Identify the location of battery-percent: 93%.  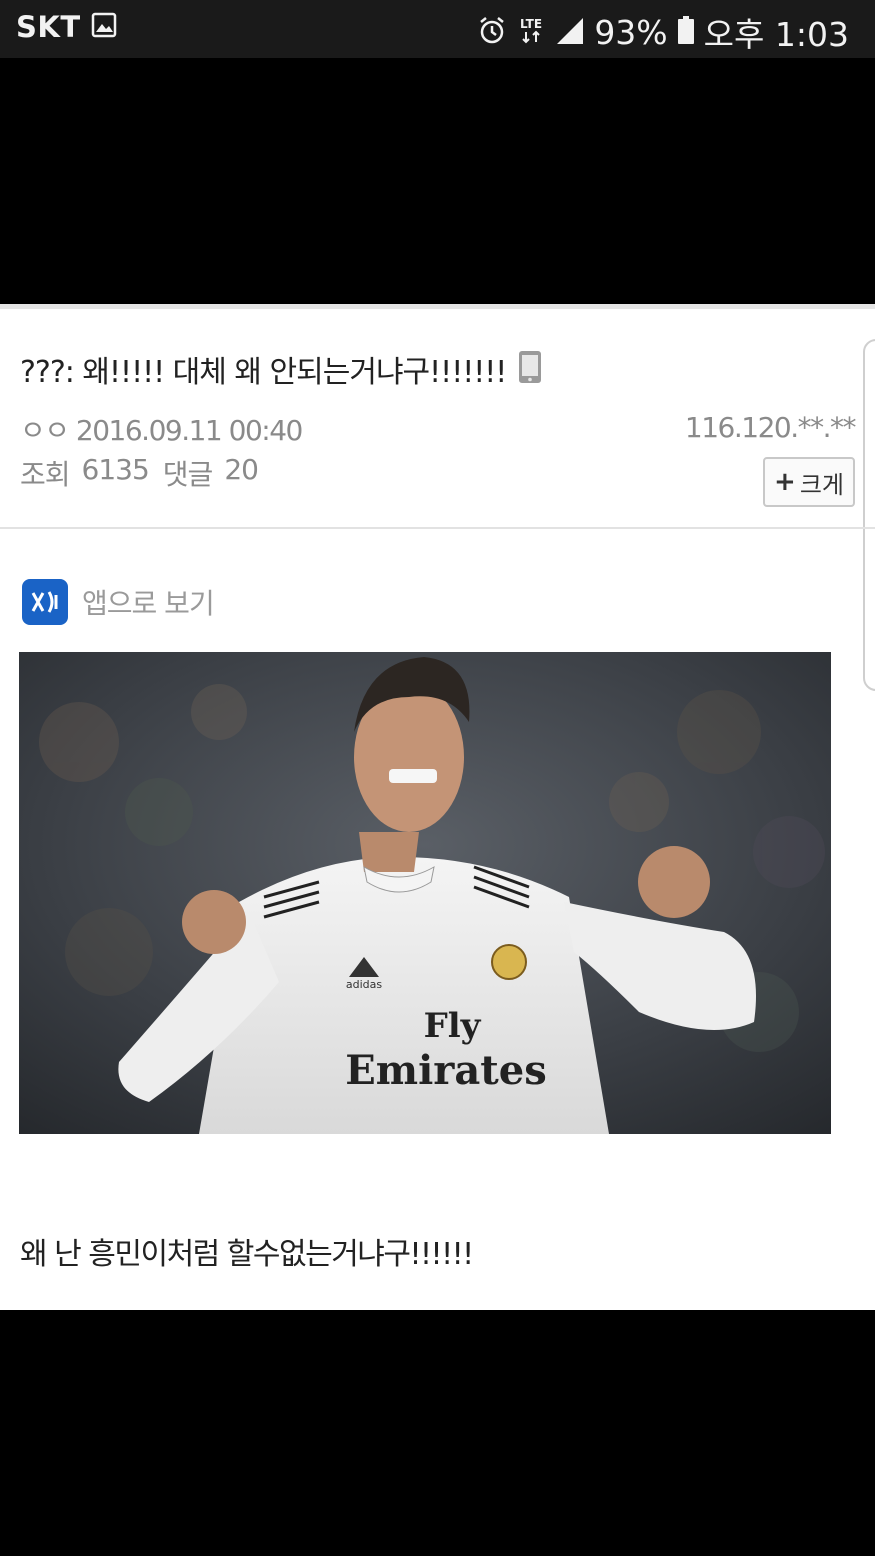
(631, 32).